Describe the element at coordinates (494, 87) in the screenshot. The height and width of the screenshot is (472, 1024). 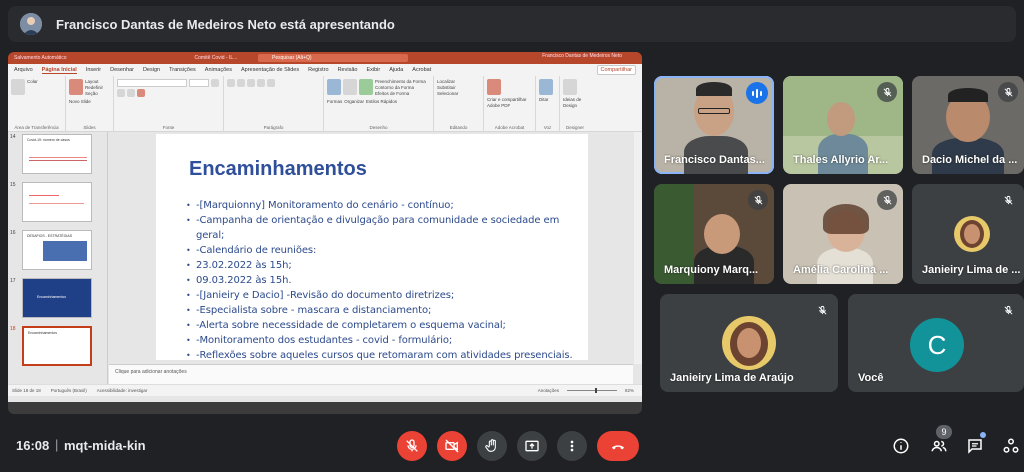
I see `acrobat-icon` at that location.